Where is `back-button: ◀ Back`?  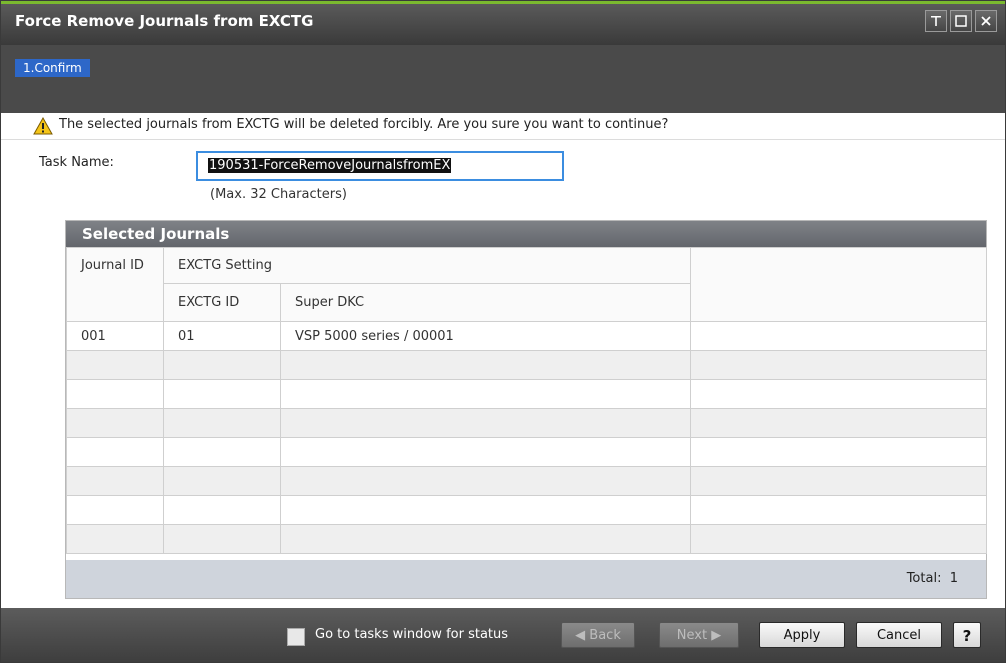 back-button: ◀ Back is located at coordinates (598, 635).